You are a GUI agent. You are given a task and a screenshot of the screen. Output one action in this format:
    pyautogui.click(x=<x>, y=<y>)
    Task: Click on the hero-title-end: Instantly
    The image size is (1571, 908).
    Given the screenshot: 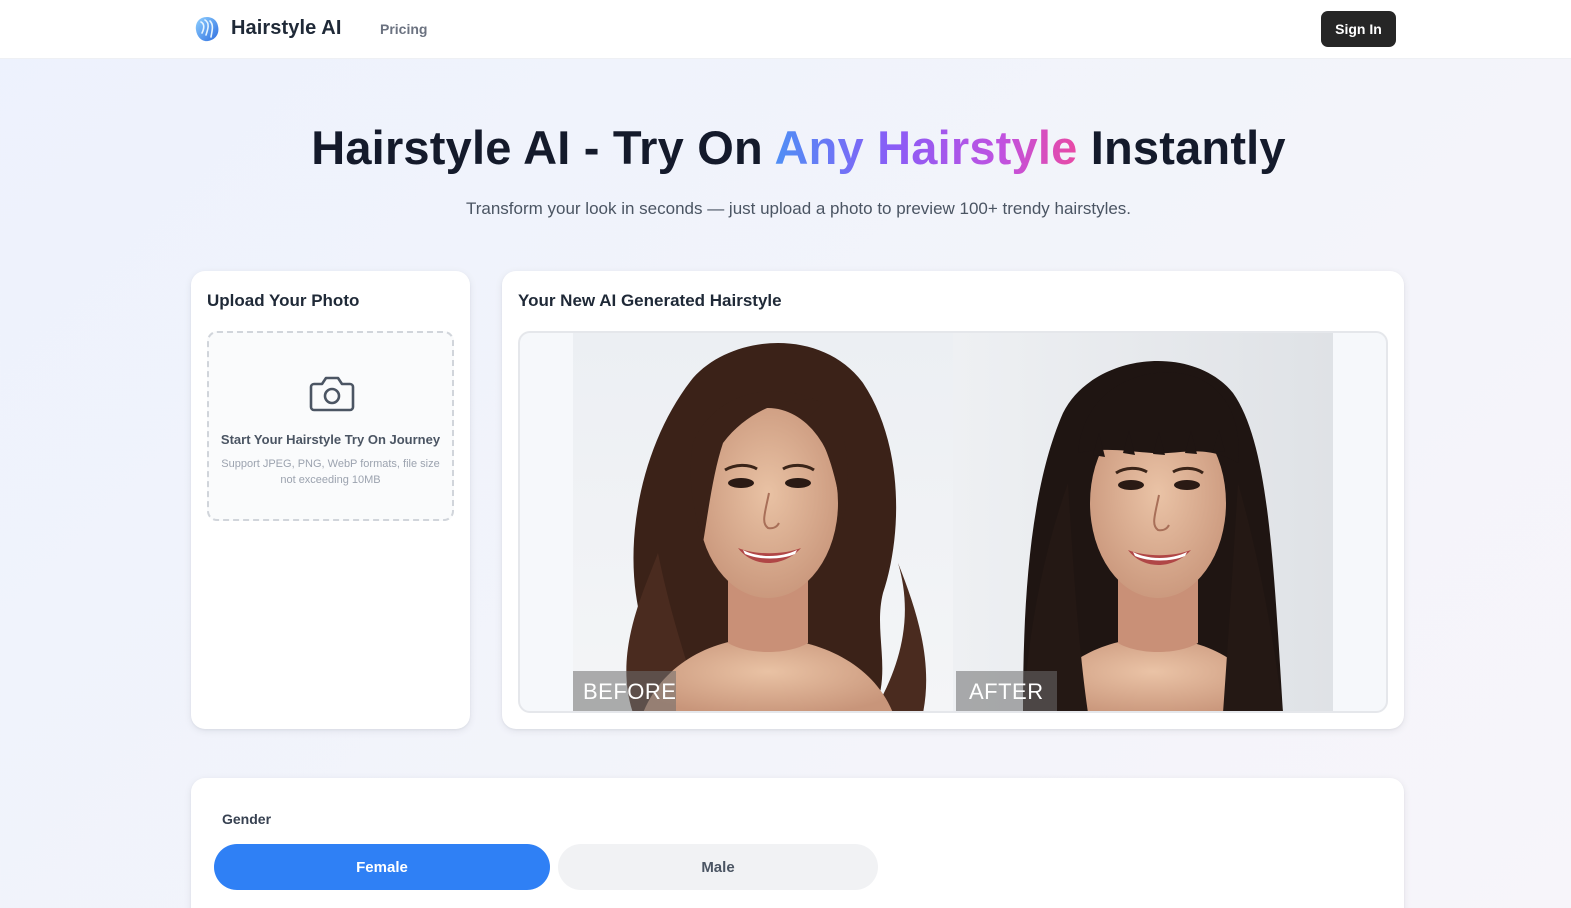 What is the action you would take?
    pyautogui.click(x=1181, y=147)
    